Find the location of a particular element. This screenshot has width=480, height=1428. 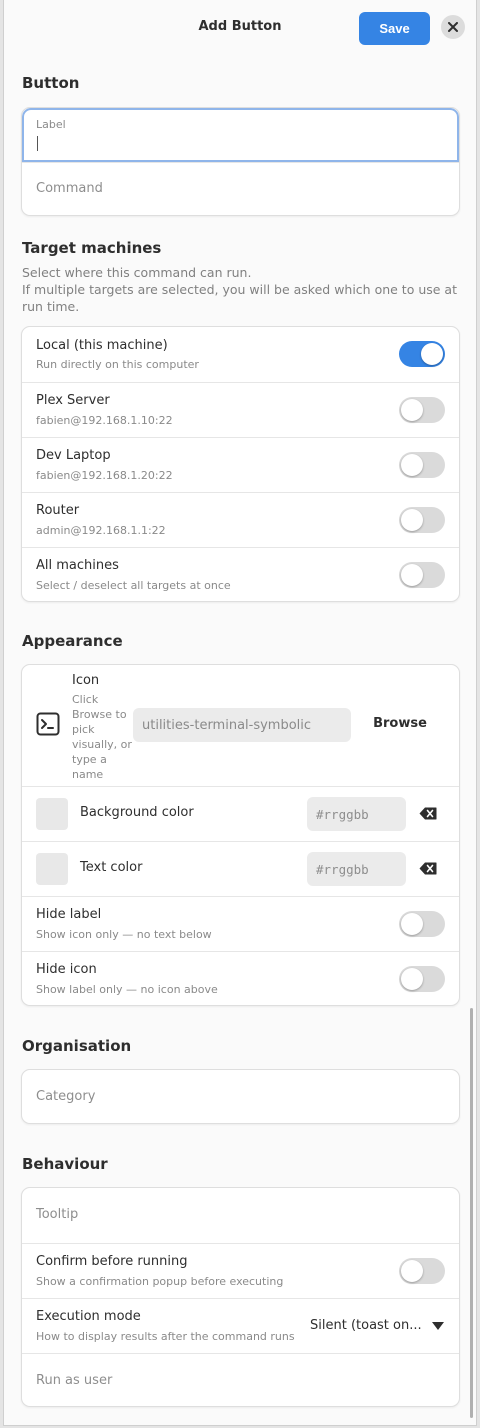

hide-label-switch is located at coordinates (422, 924).